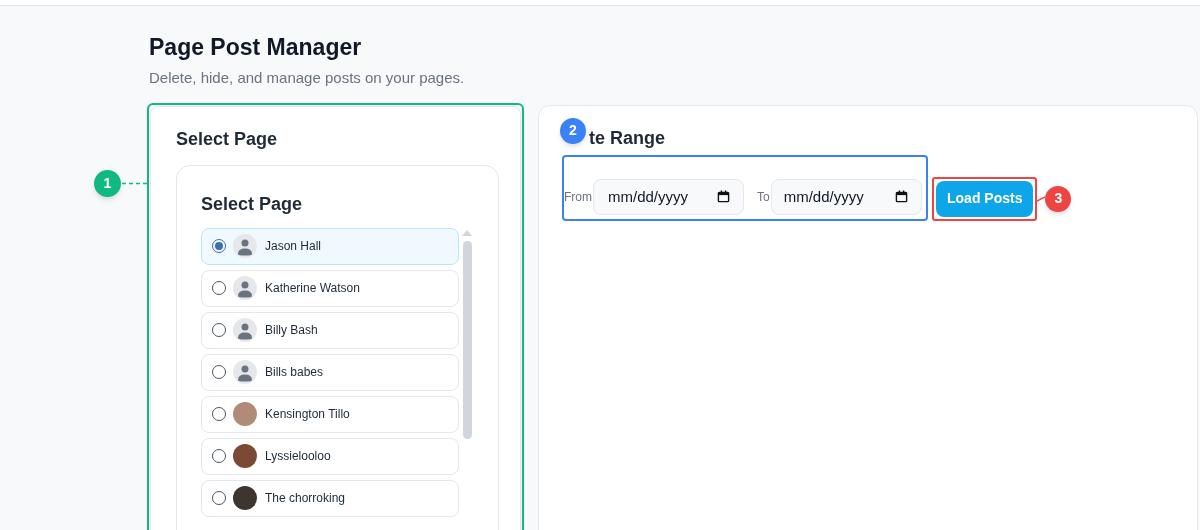  I want to click on page-list-item: Kensington Tillo, so click(330, 414).